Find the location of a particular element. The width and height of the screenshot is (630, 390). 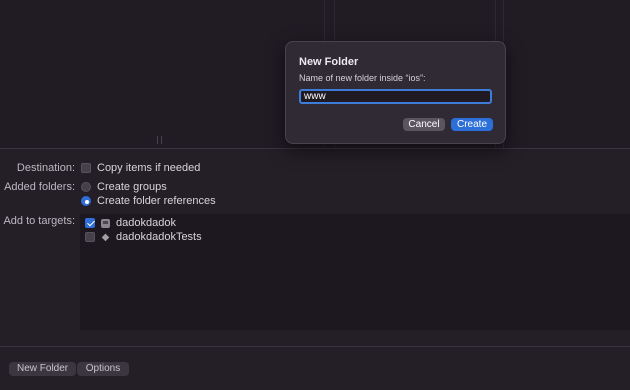

add-to-targets-label: Add to targets: is located at coordinates (39, 221).